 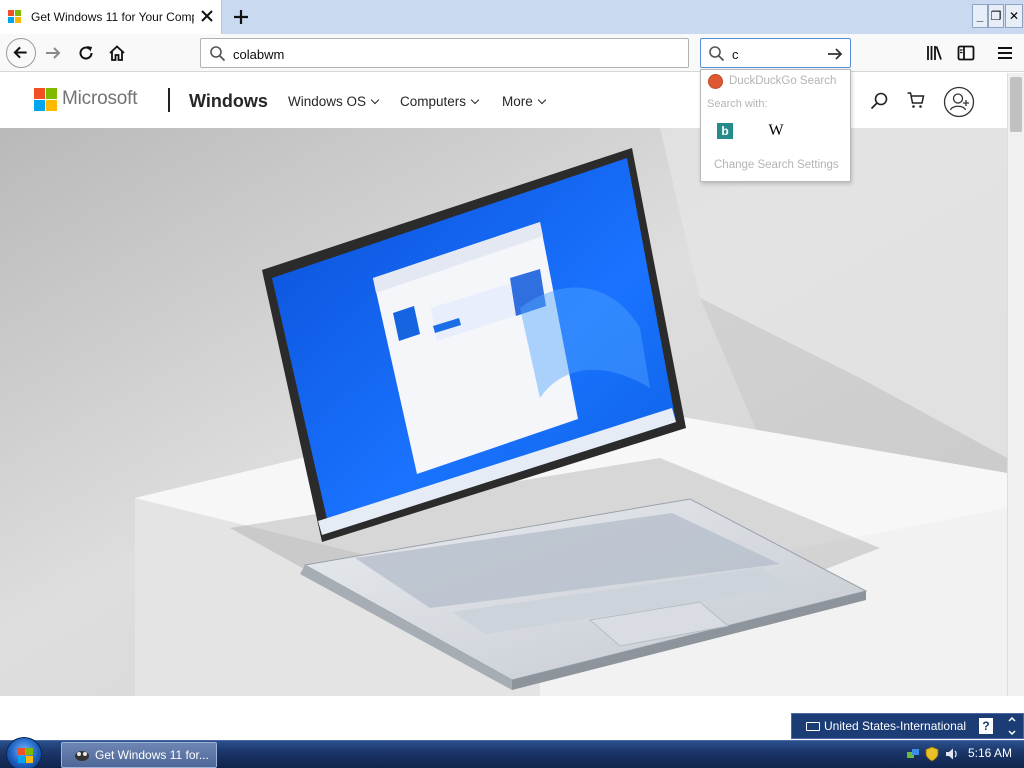 I want to click on tab-title: Get Windows 11 for Your Comp, so click(x=112, y=17).